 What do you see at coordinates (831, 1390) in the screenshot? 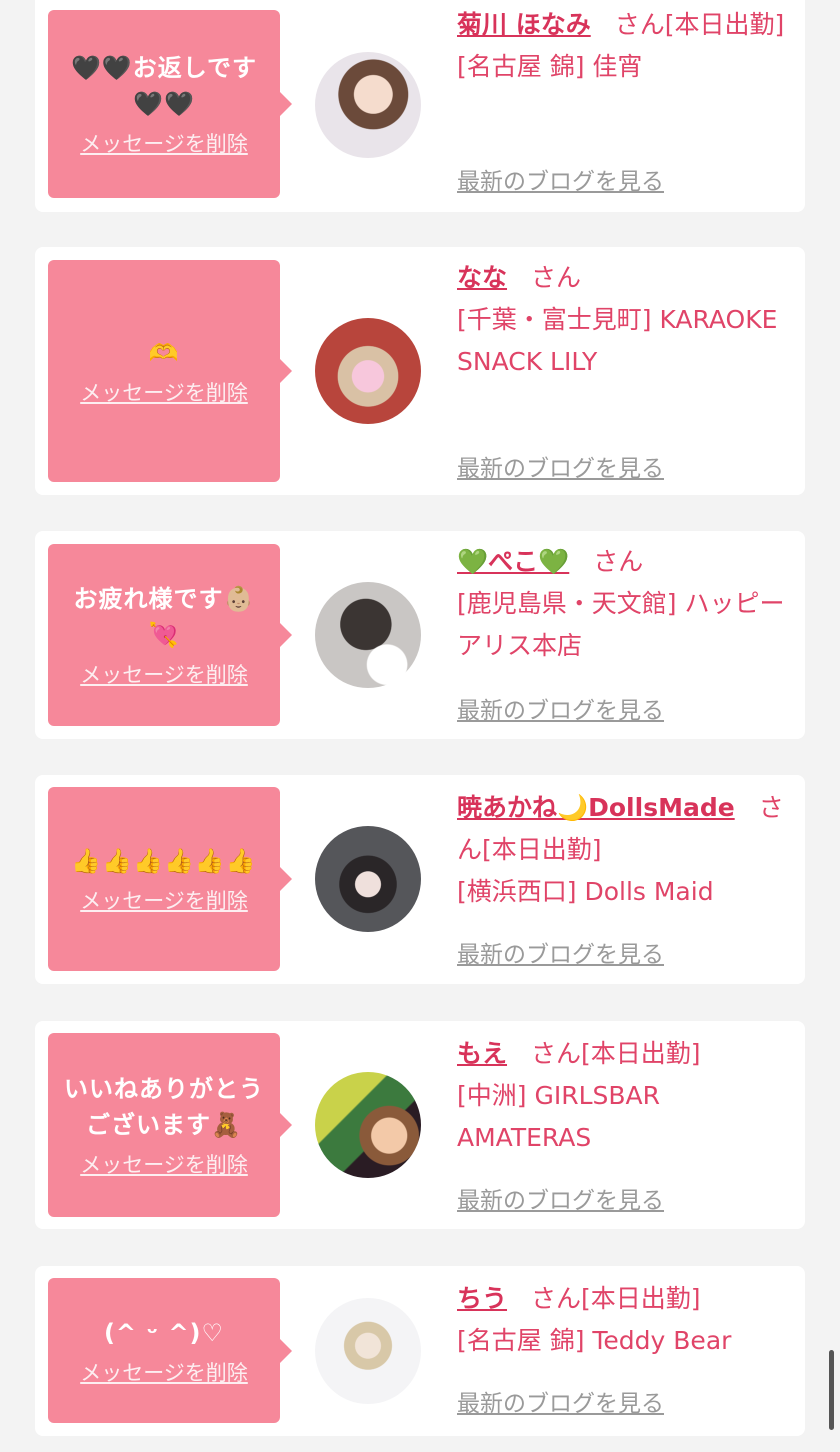
I see `scrollbar` at bounding box center [831, 1390].